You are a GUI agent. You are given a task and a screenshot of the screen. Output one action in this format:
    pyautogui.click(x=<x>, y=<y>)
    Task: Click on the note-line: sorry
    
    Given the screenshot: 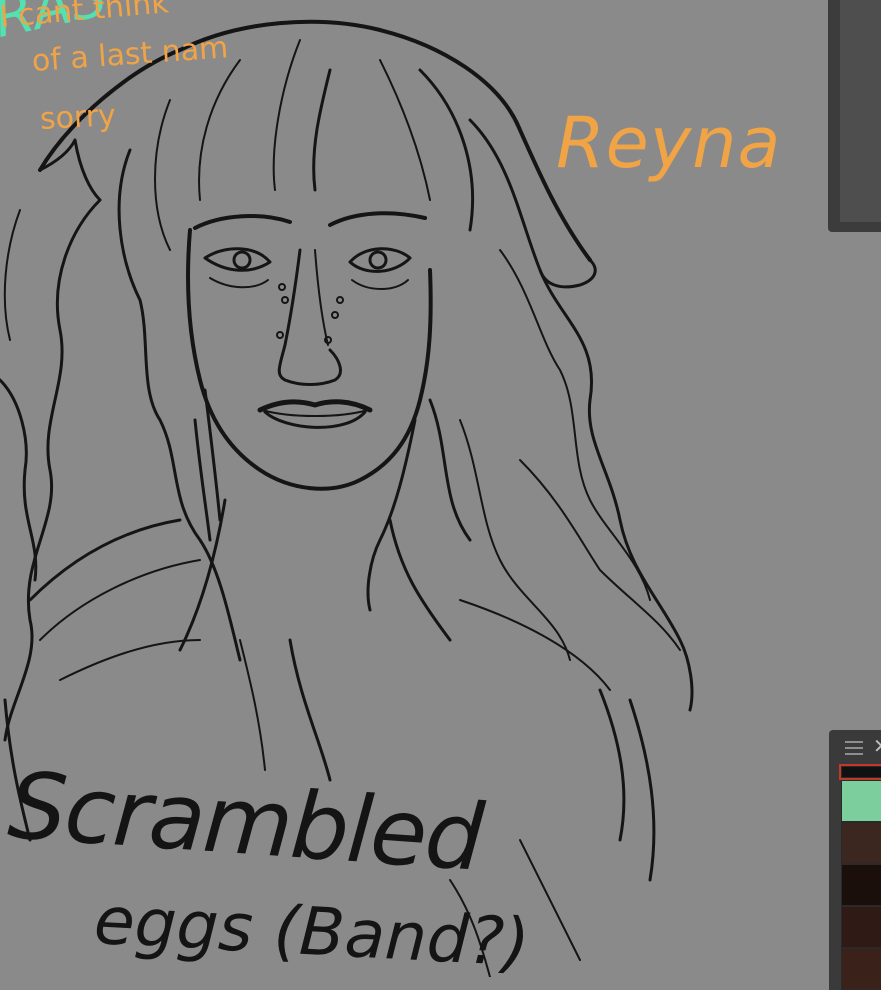 What is the action you would take?
    pyautogui.click(x=78, y=117)
    